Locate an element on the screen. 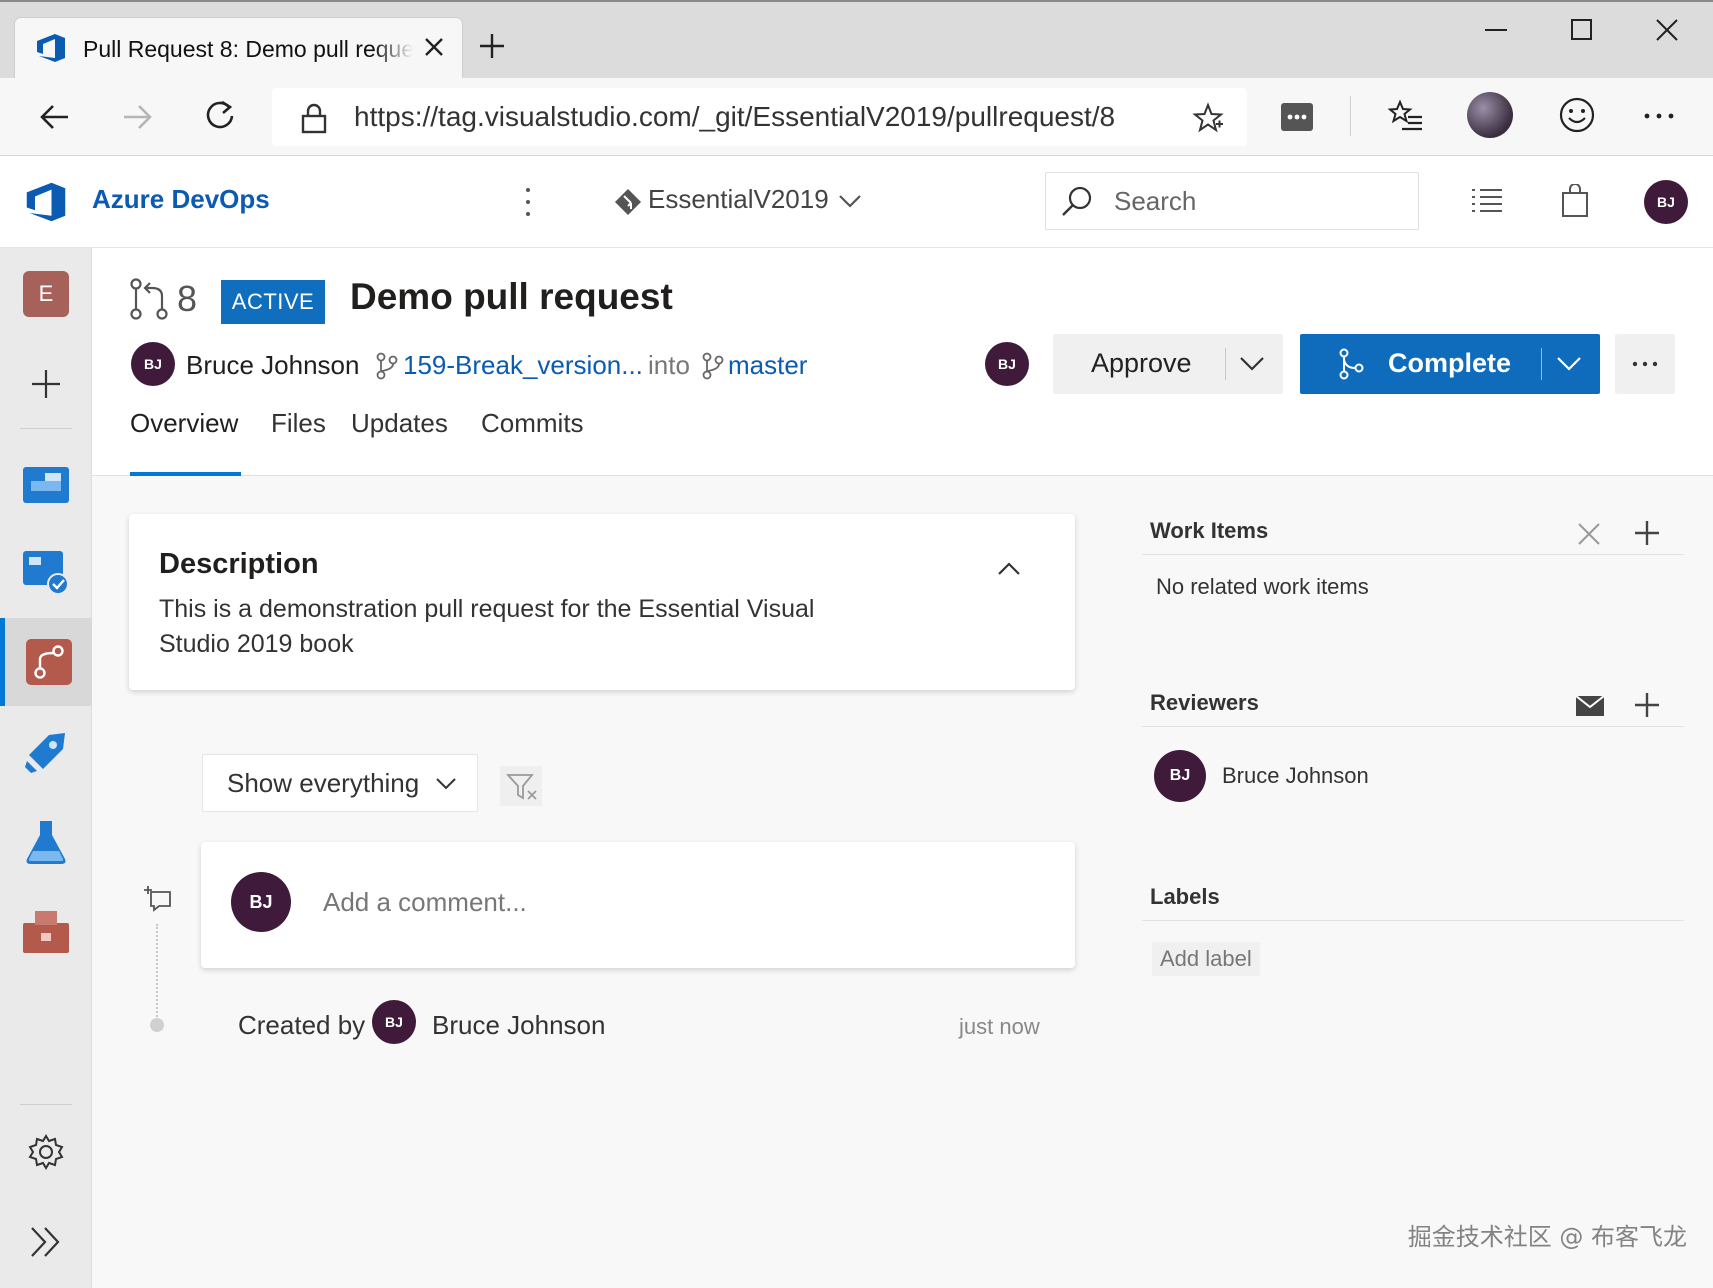 This screenshot has height=1288, width=1713. forward-icon is located at coordinates (137, 117).